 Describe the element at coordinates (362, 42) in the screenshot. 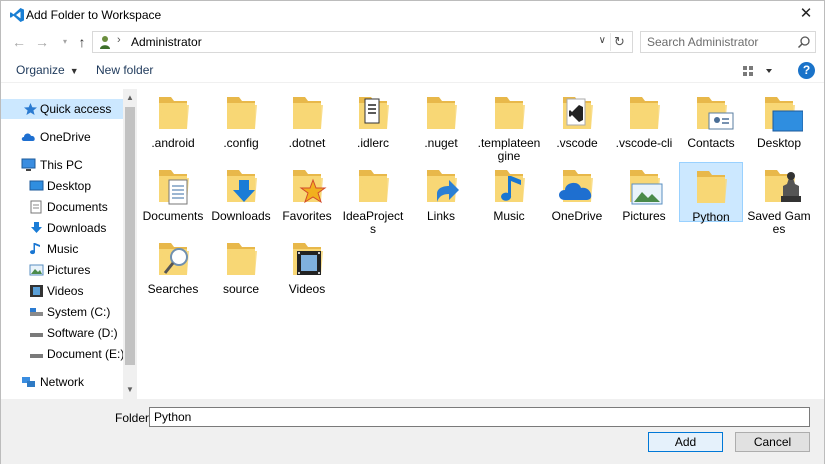

I see `address-bar: › Administrator ∨ ↻` at that location.